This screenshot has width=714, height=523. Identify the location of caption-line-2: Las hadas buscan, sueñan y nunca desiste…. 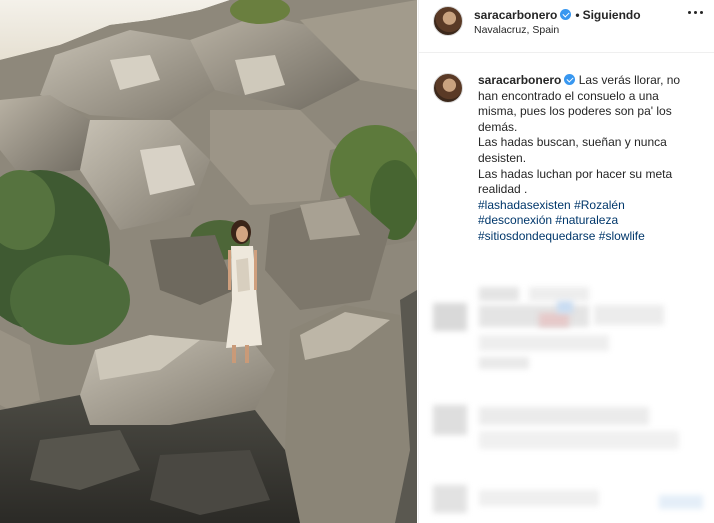
(572, 150).